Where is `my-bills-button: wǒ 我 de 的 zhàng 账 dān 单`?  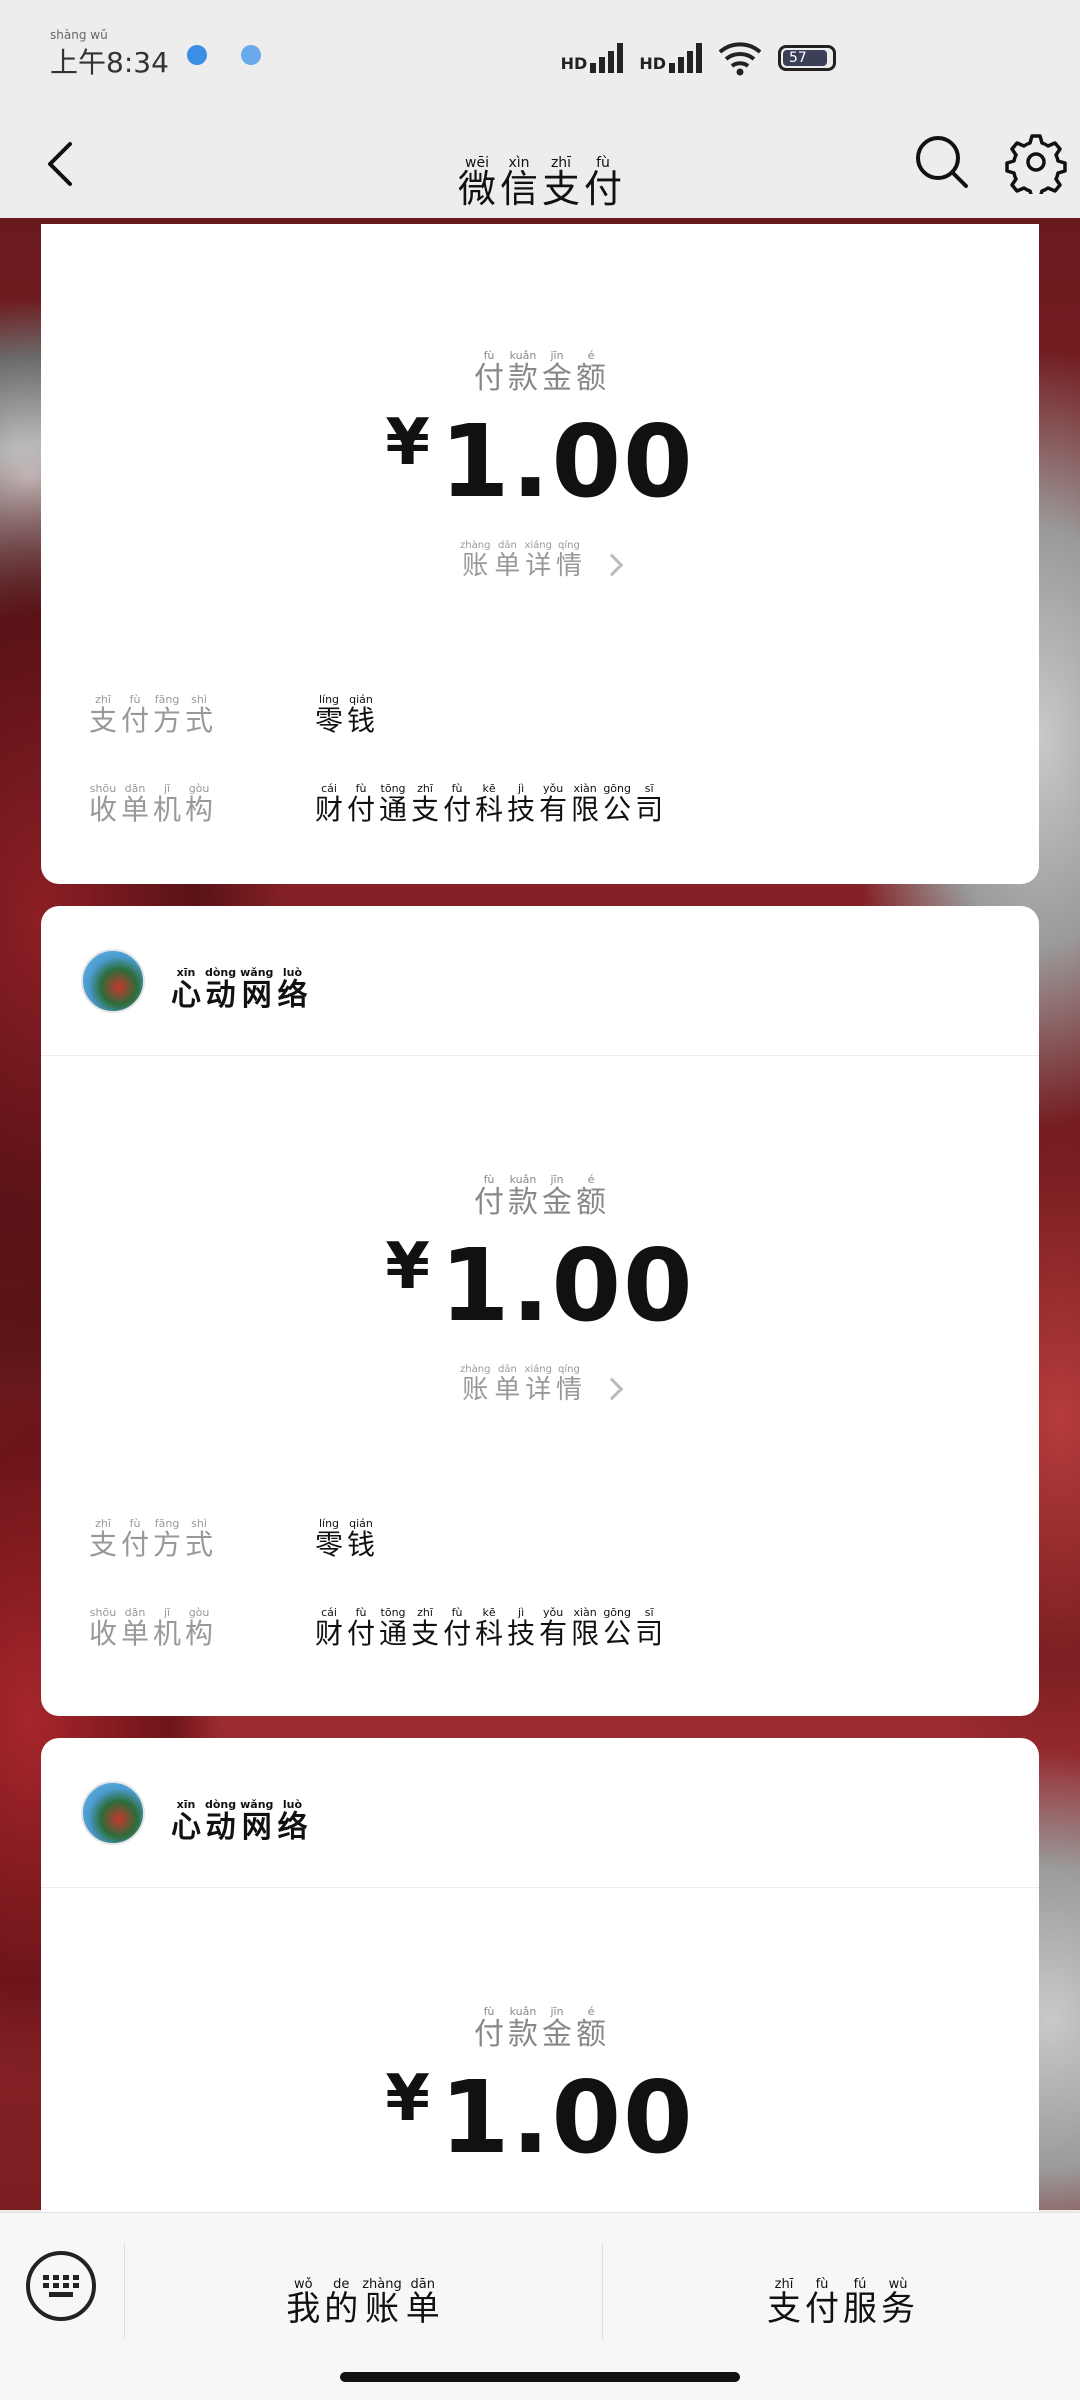 my-bills-button: wǒ 我 de 的 zhàng 账 dān 单 is located at coordinates (363, 2292).